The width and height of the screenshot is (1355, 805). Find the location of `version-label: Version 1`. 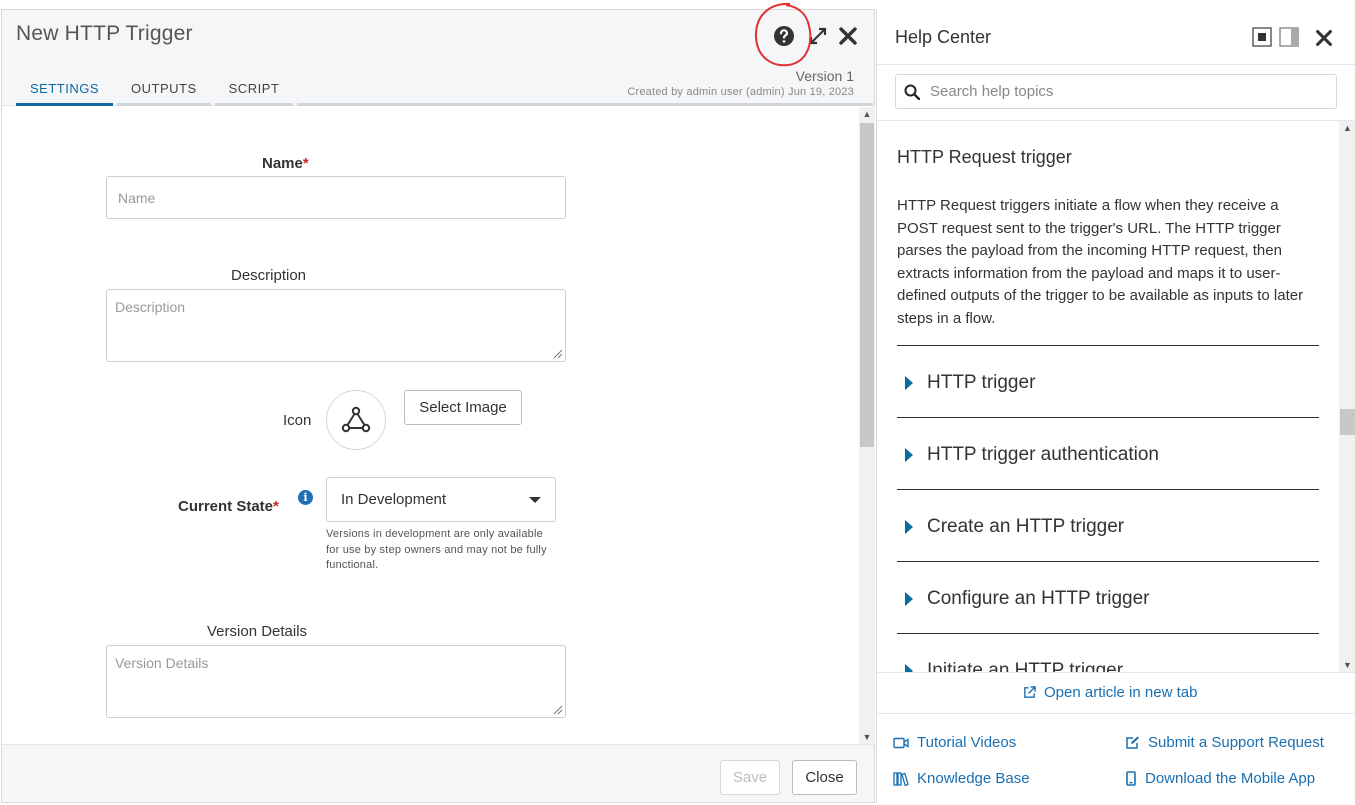

version-label: Version 1 is located at coordinates (824, 76).